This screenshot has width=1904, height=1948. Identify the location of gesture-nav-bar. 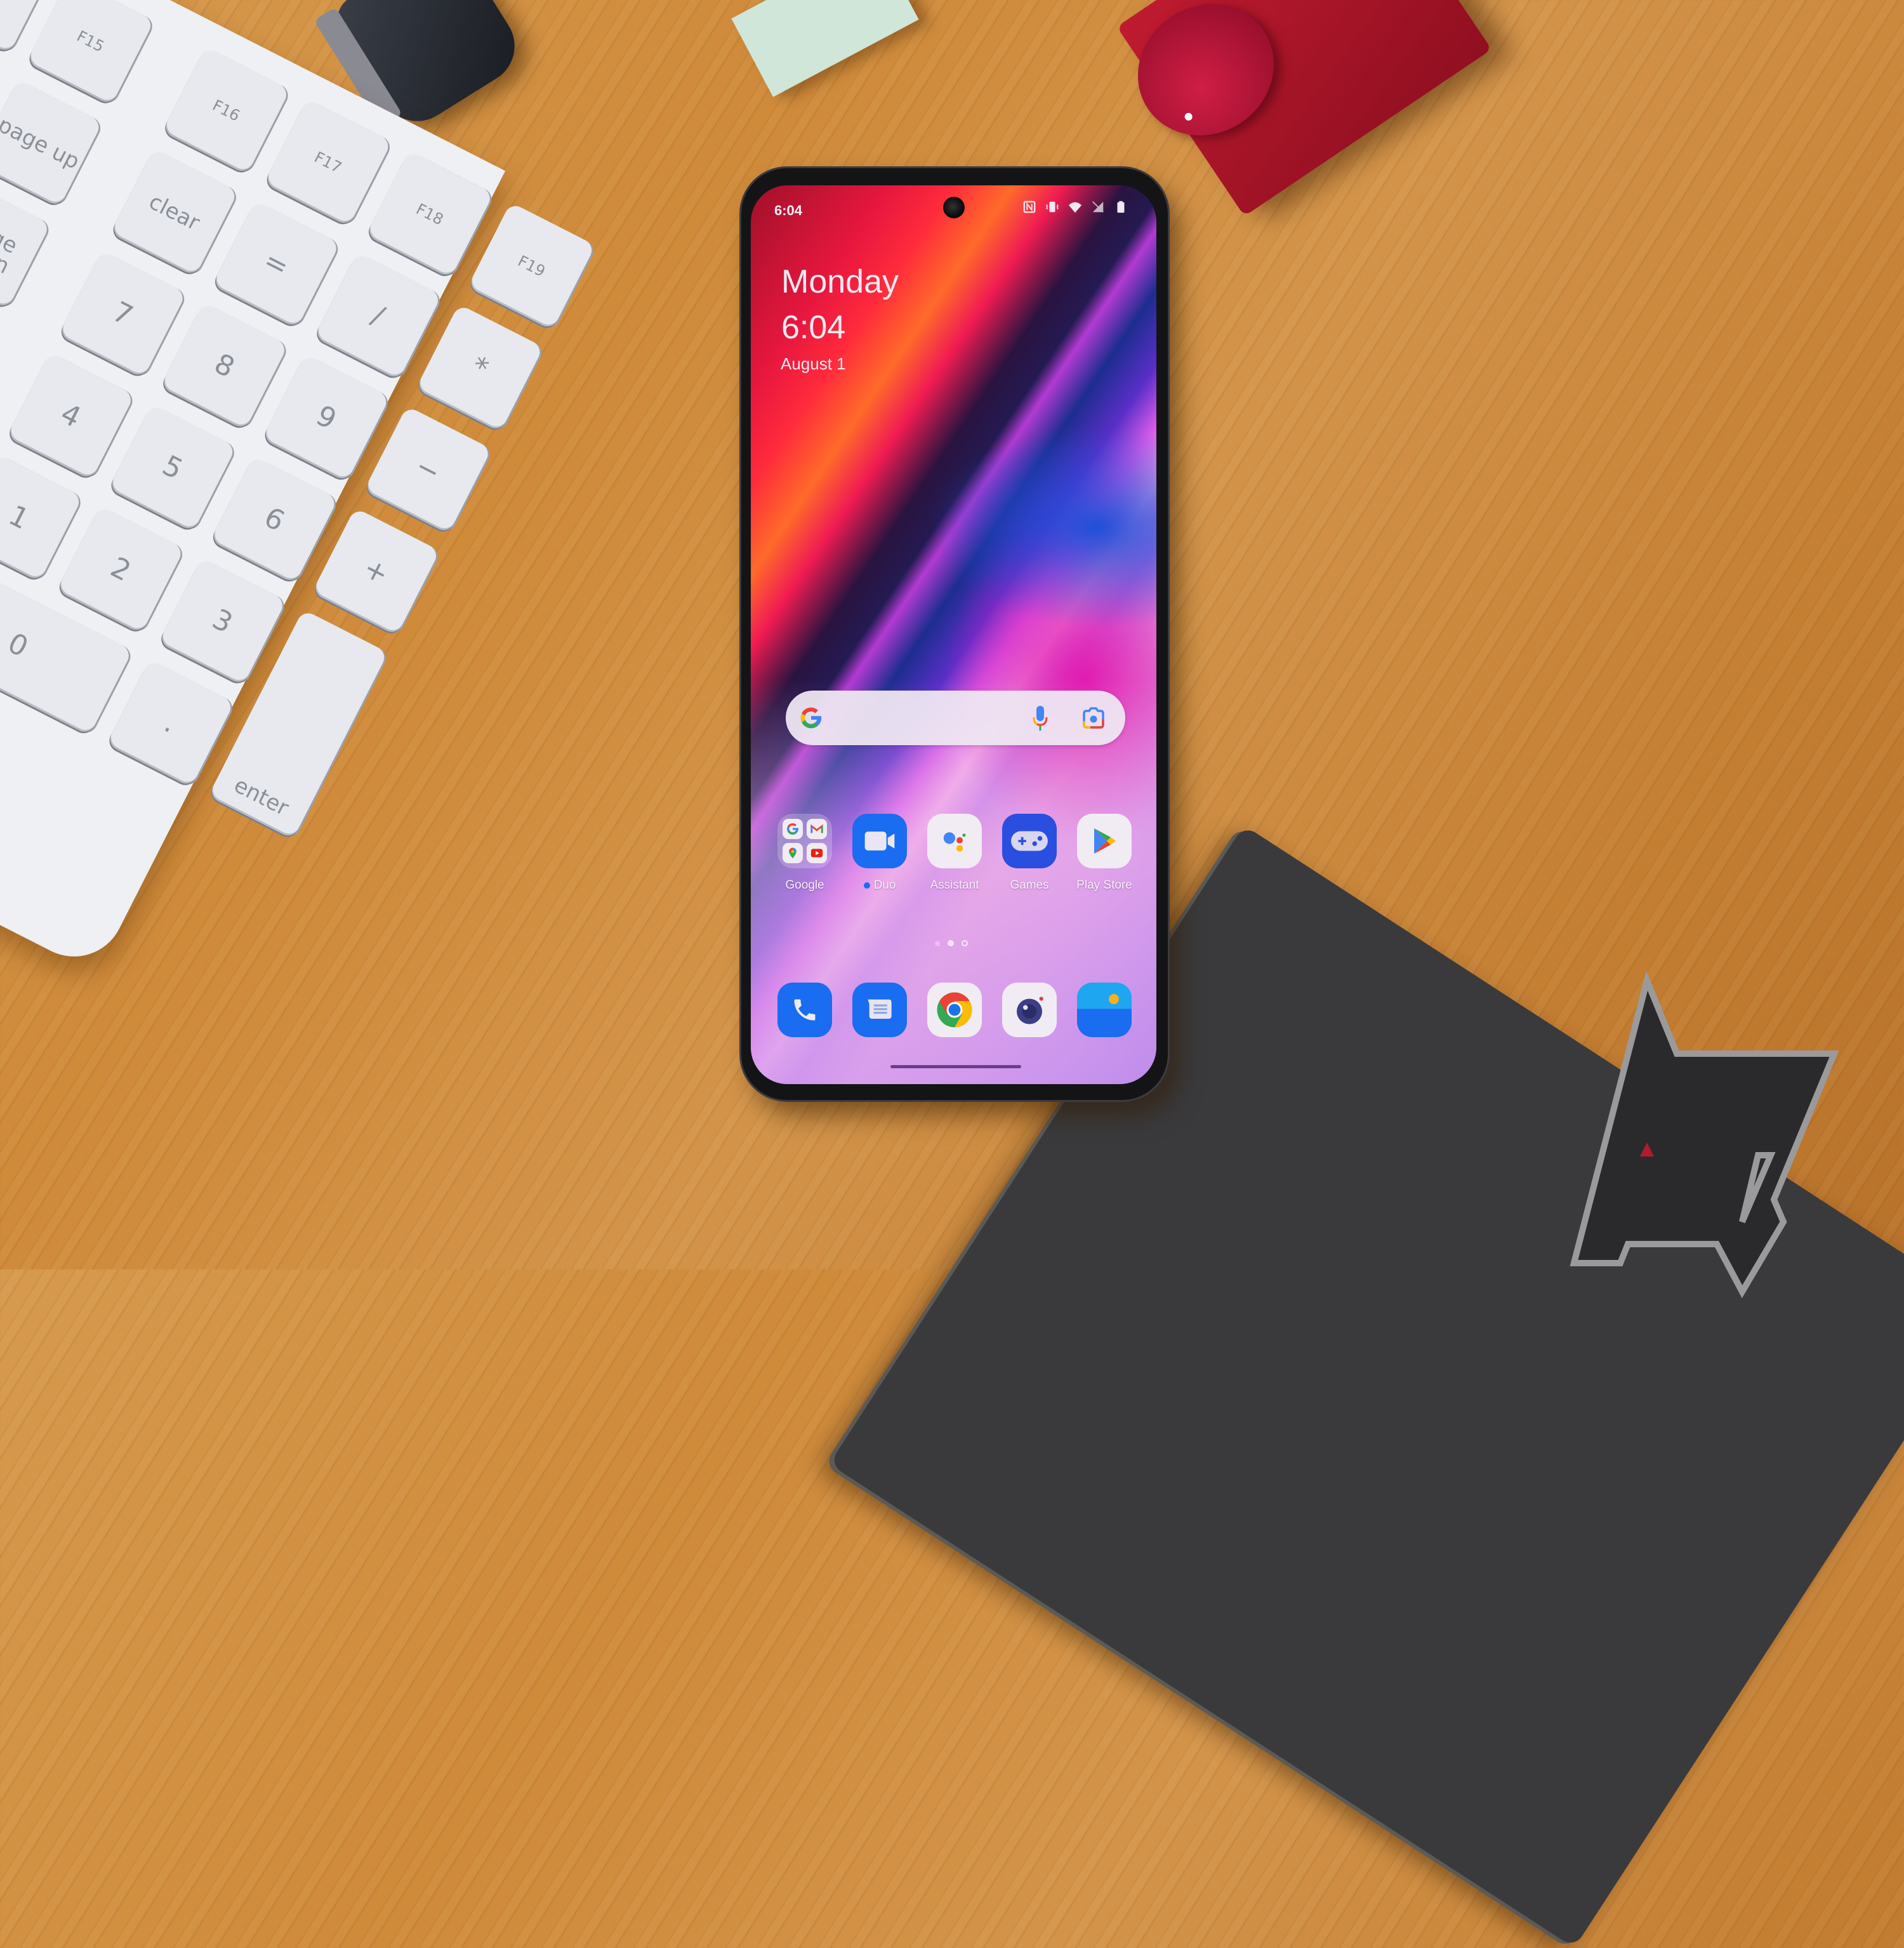
(956, 1066).